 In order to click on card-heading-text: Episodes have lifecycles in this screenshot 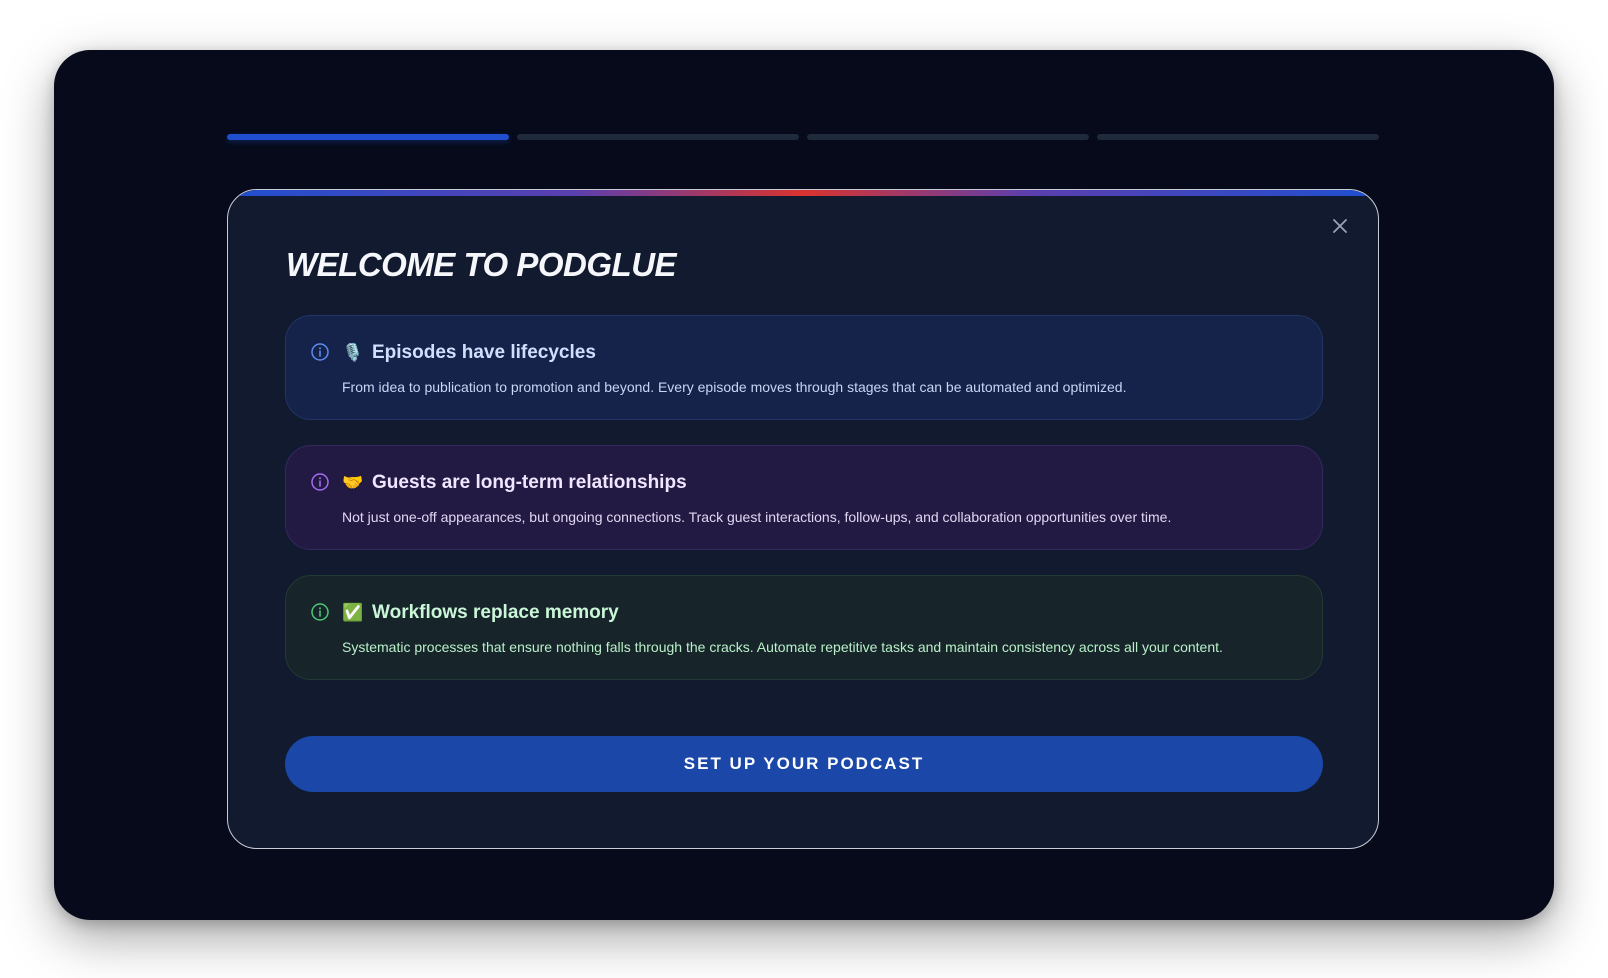, I will do `click(484, 352)`.